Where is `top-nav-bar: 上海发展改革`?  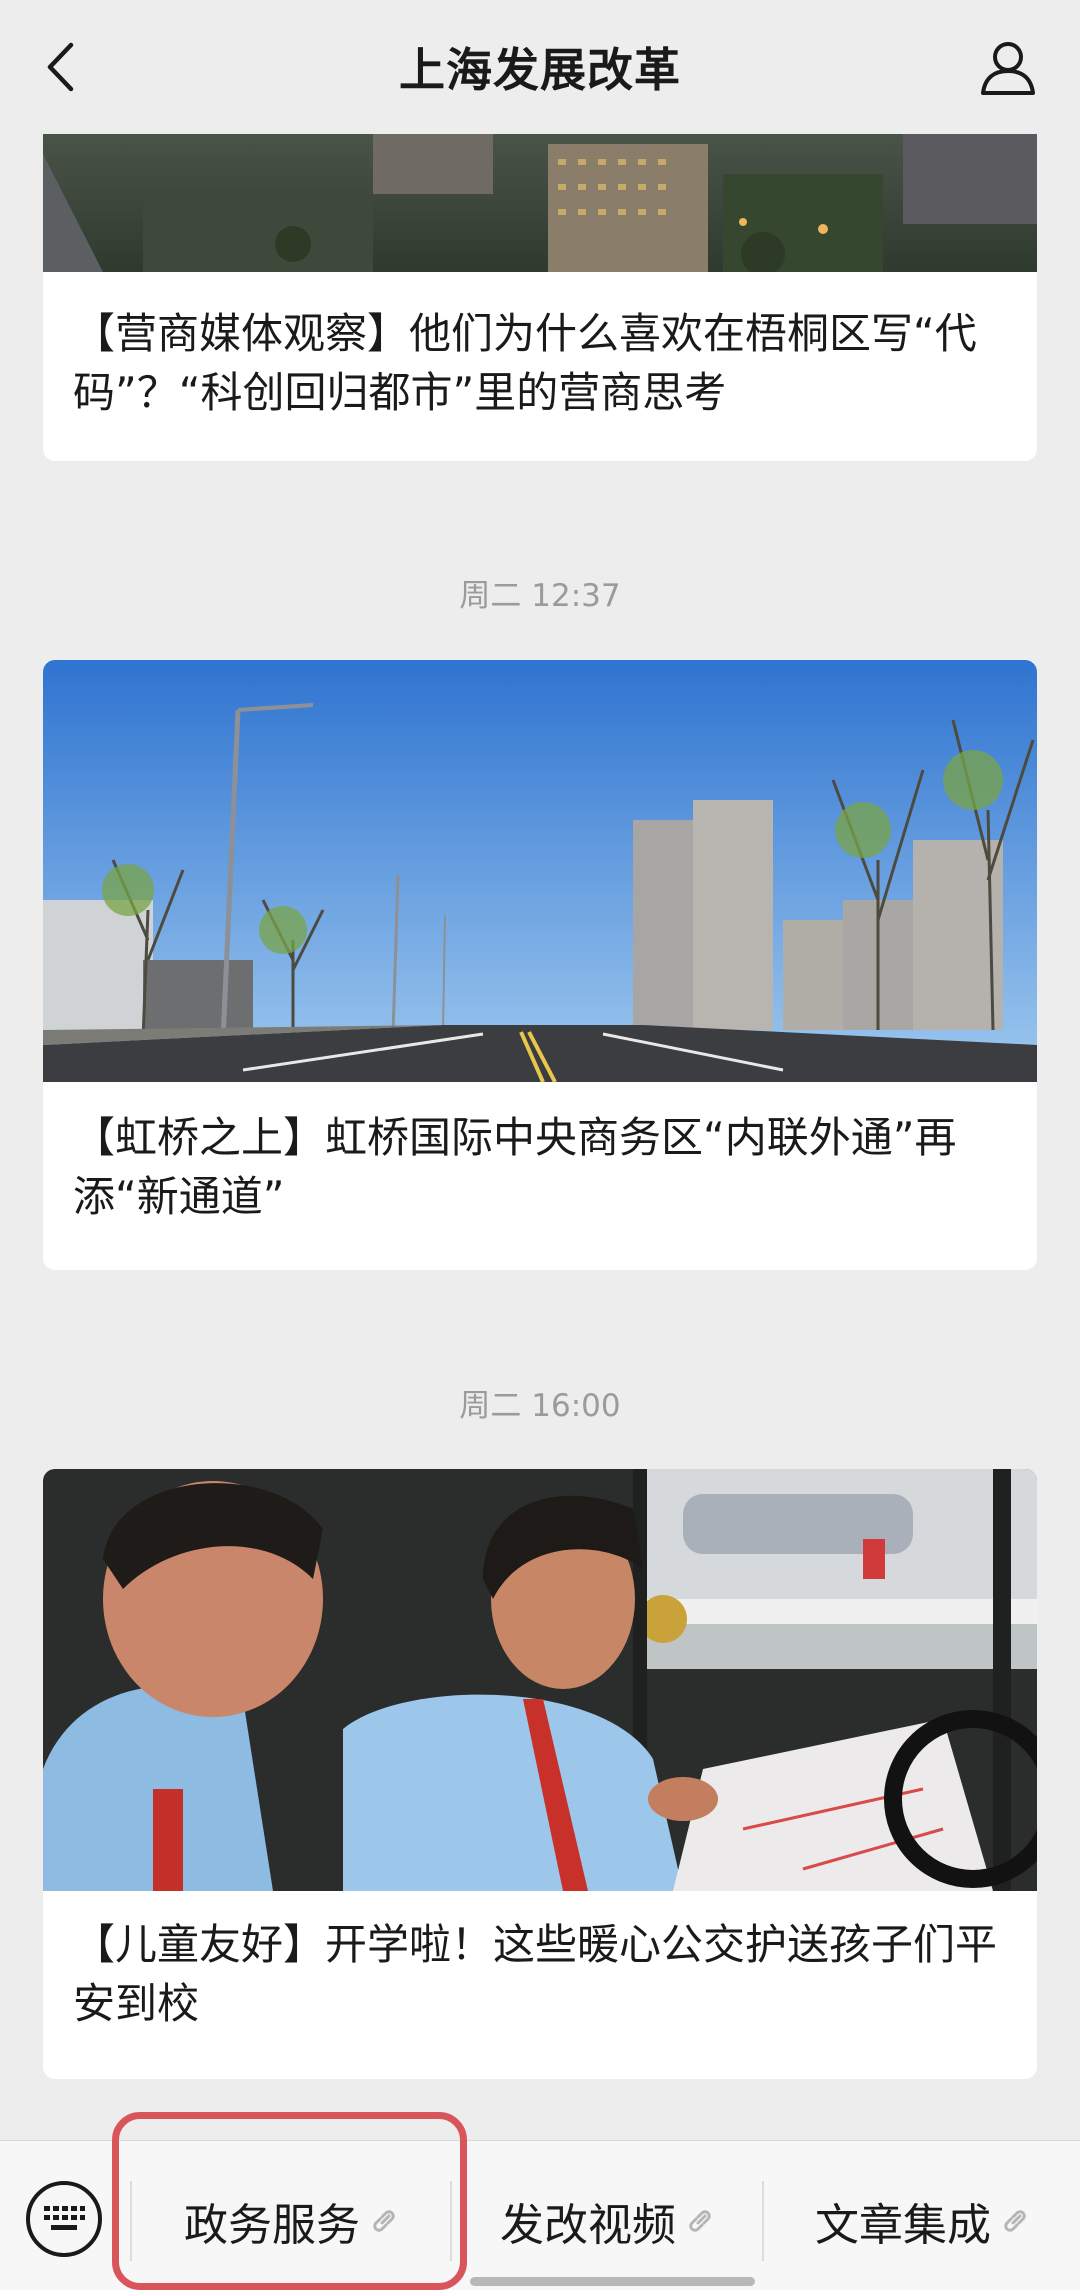
top-nav-bar: 上海发展改革 is located at coordinates (540, 67).